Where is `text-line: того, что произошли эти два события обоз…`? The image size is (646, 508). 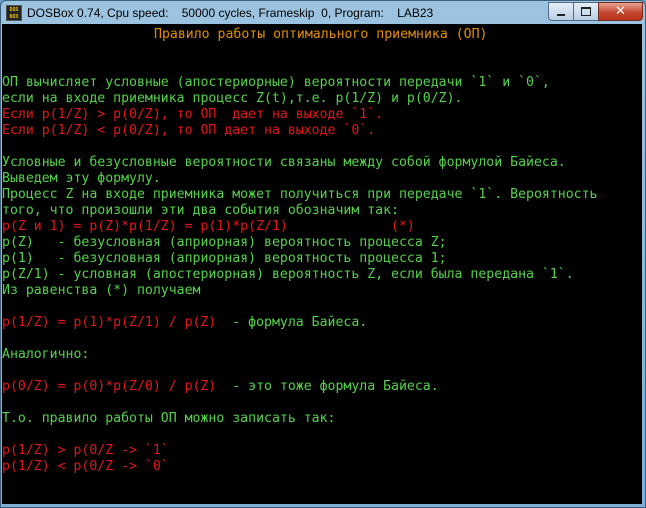
text-line: того, что произошли эти два события обоз… is located at coordinates (200, 210).